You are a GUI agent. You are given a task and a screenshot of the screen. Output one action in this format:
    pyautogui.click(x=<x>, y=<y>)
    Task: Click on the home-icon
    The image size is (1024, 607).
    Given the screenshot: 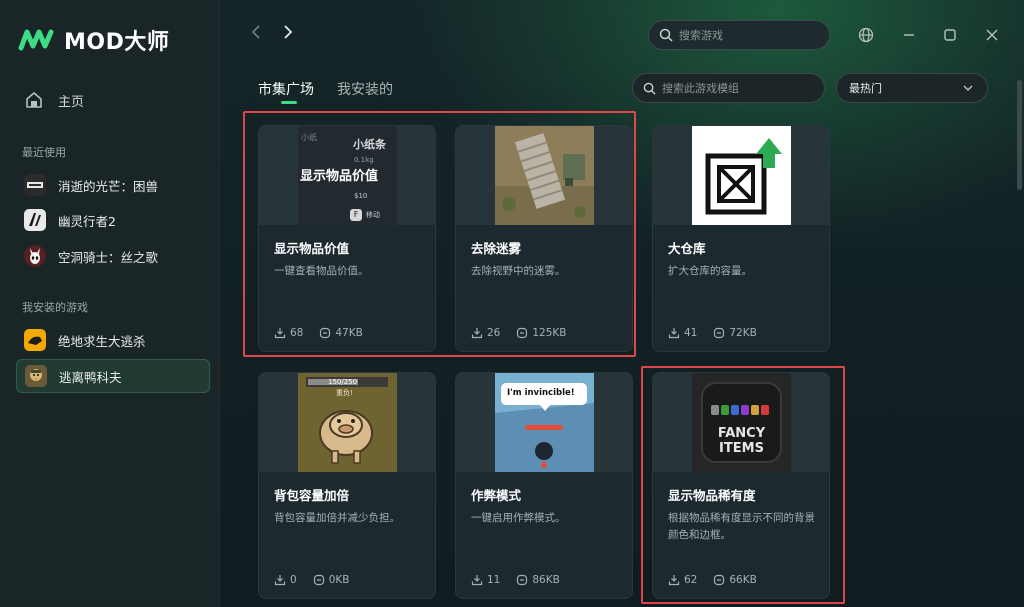 What is the action you would take?
    pyautogui.click(x=34, y=100)
    